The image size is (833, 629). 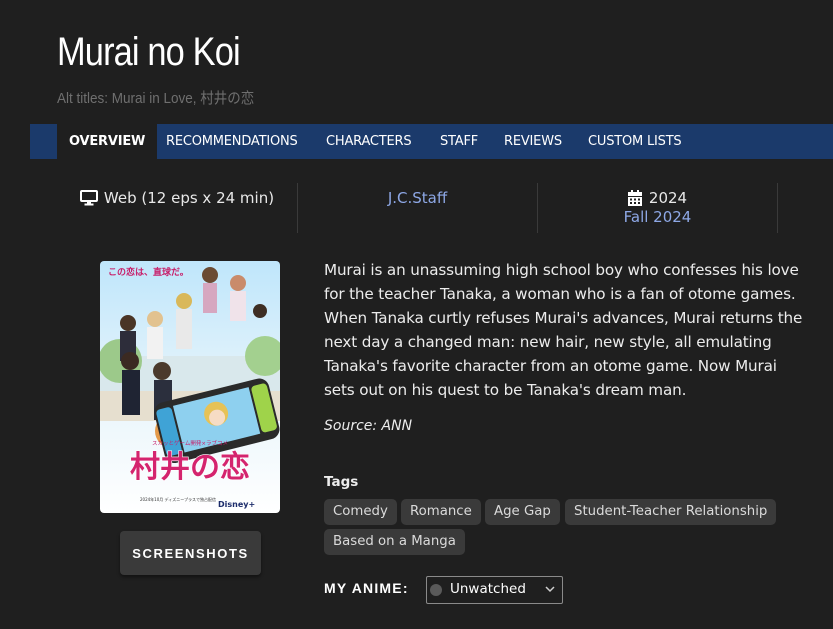 I want to click on format-text: Web (12 eps x 24 min), so click(x=189, y=198).